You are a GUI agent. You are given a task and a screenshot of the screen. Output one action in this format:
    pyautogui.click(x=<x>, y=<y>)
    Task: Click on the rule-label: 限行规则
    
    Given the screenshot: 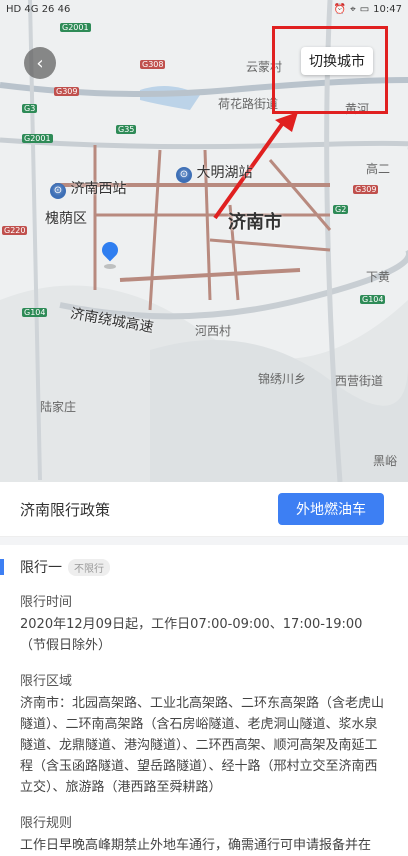 What is the action you would take?
    pyautogui.click(x=46, y=823)
    